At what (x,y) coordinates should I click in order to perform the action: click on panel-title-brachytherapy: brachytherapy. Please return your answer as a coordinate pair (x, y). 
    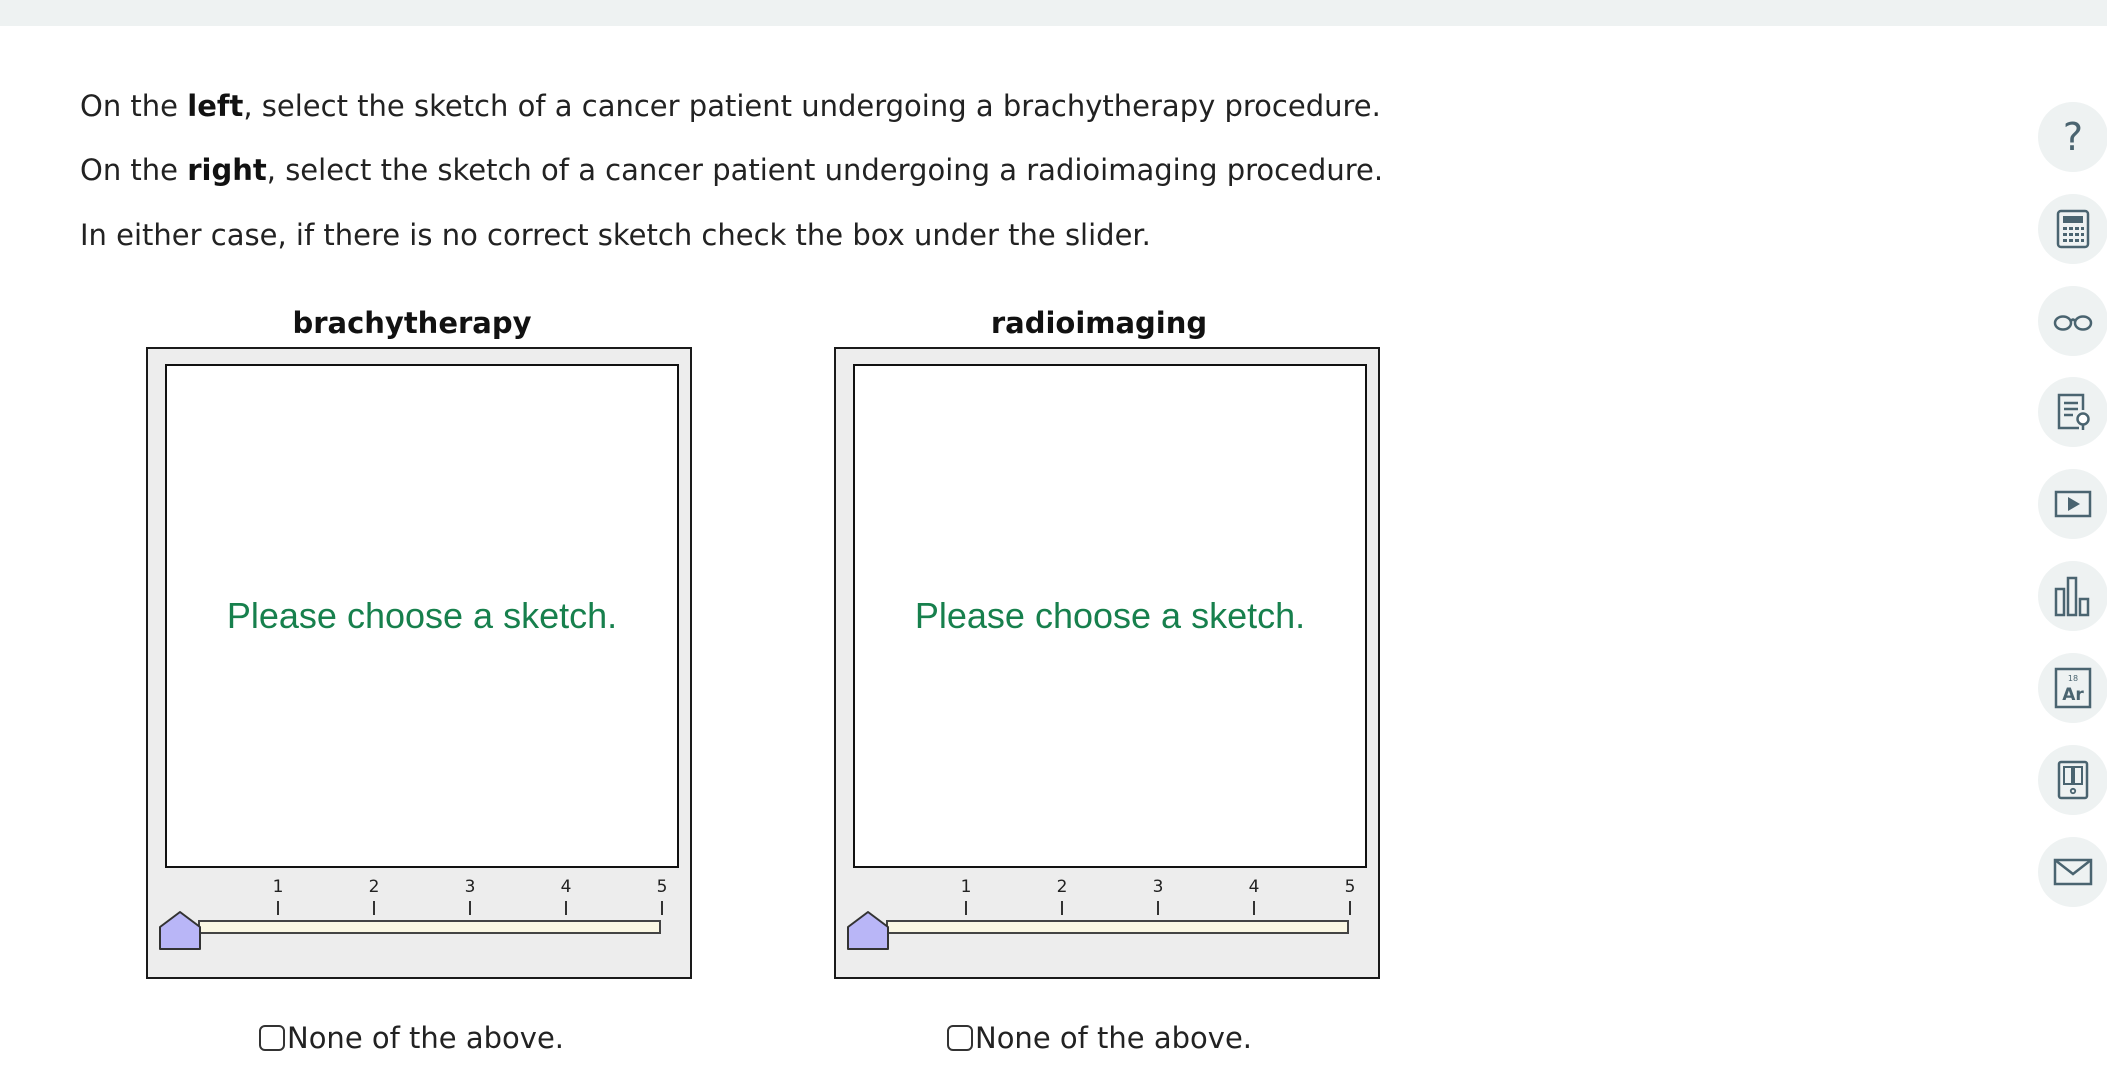
    Looking at the image, I should click on (412, 323).